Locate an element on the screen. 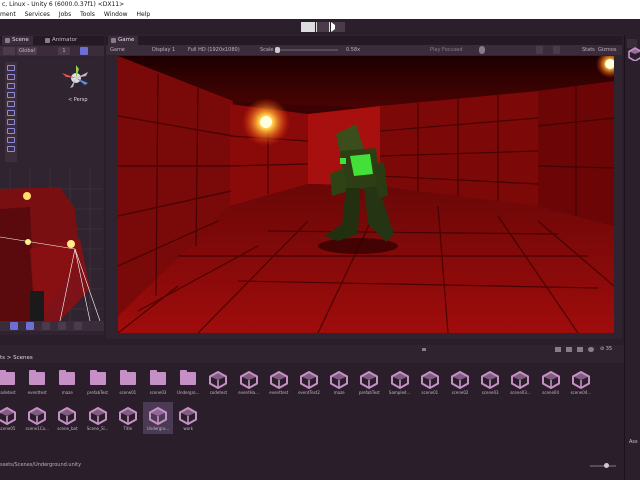  scene-asset-item: maze is located at coordinates (339, 382).